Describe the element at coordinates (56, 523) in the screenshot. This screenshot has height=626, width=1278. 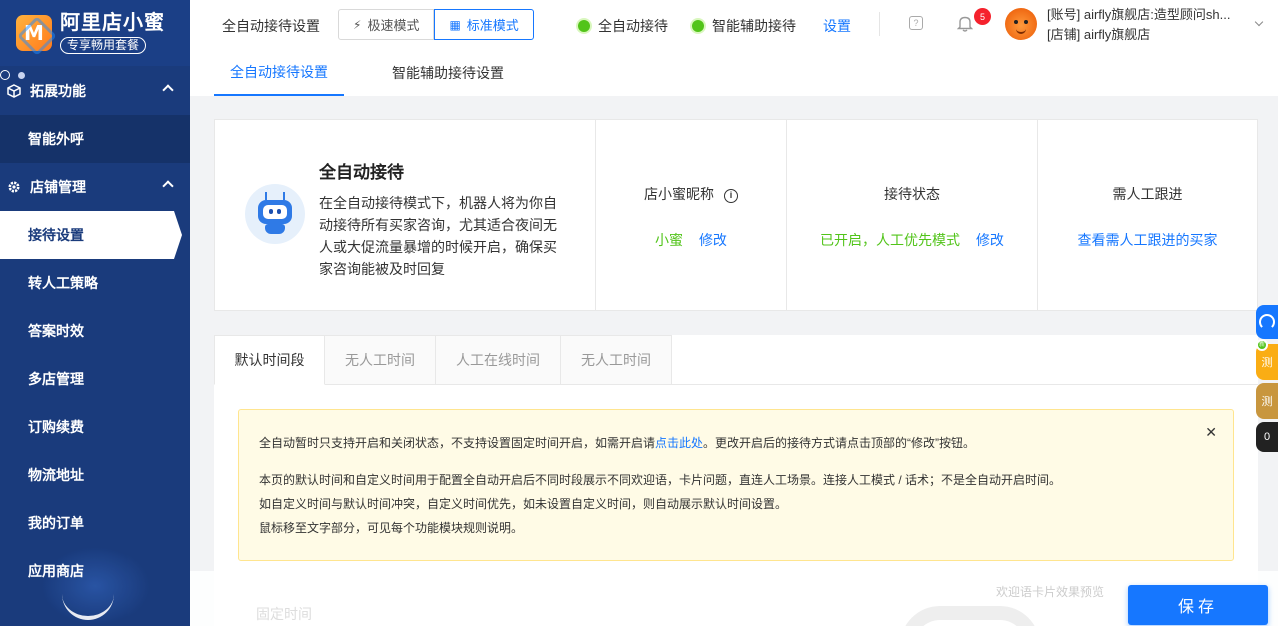
I see `sidebar-item-label: 我的订单` at that location.